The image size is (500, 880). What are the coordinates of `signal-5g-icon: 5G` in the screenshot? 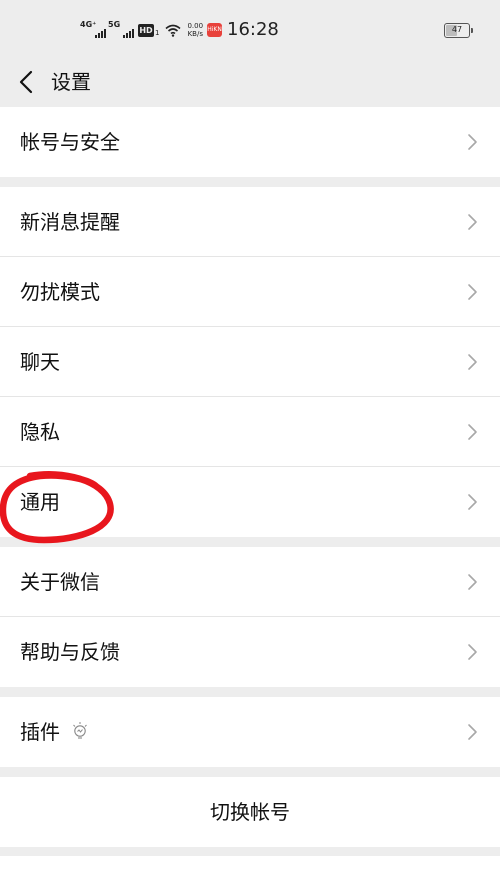 It's located at (121, 30).